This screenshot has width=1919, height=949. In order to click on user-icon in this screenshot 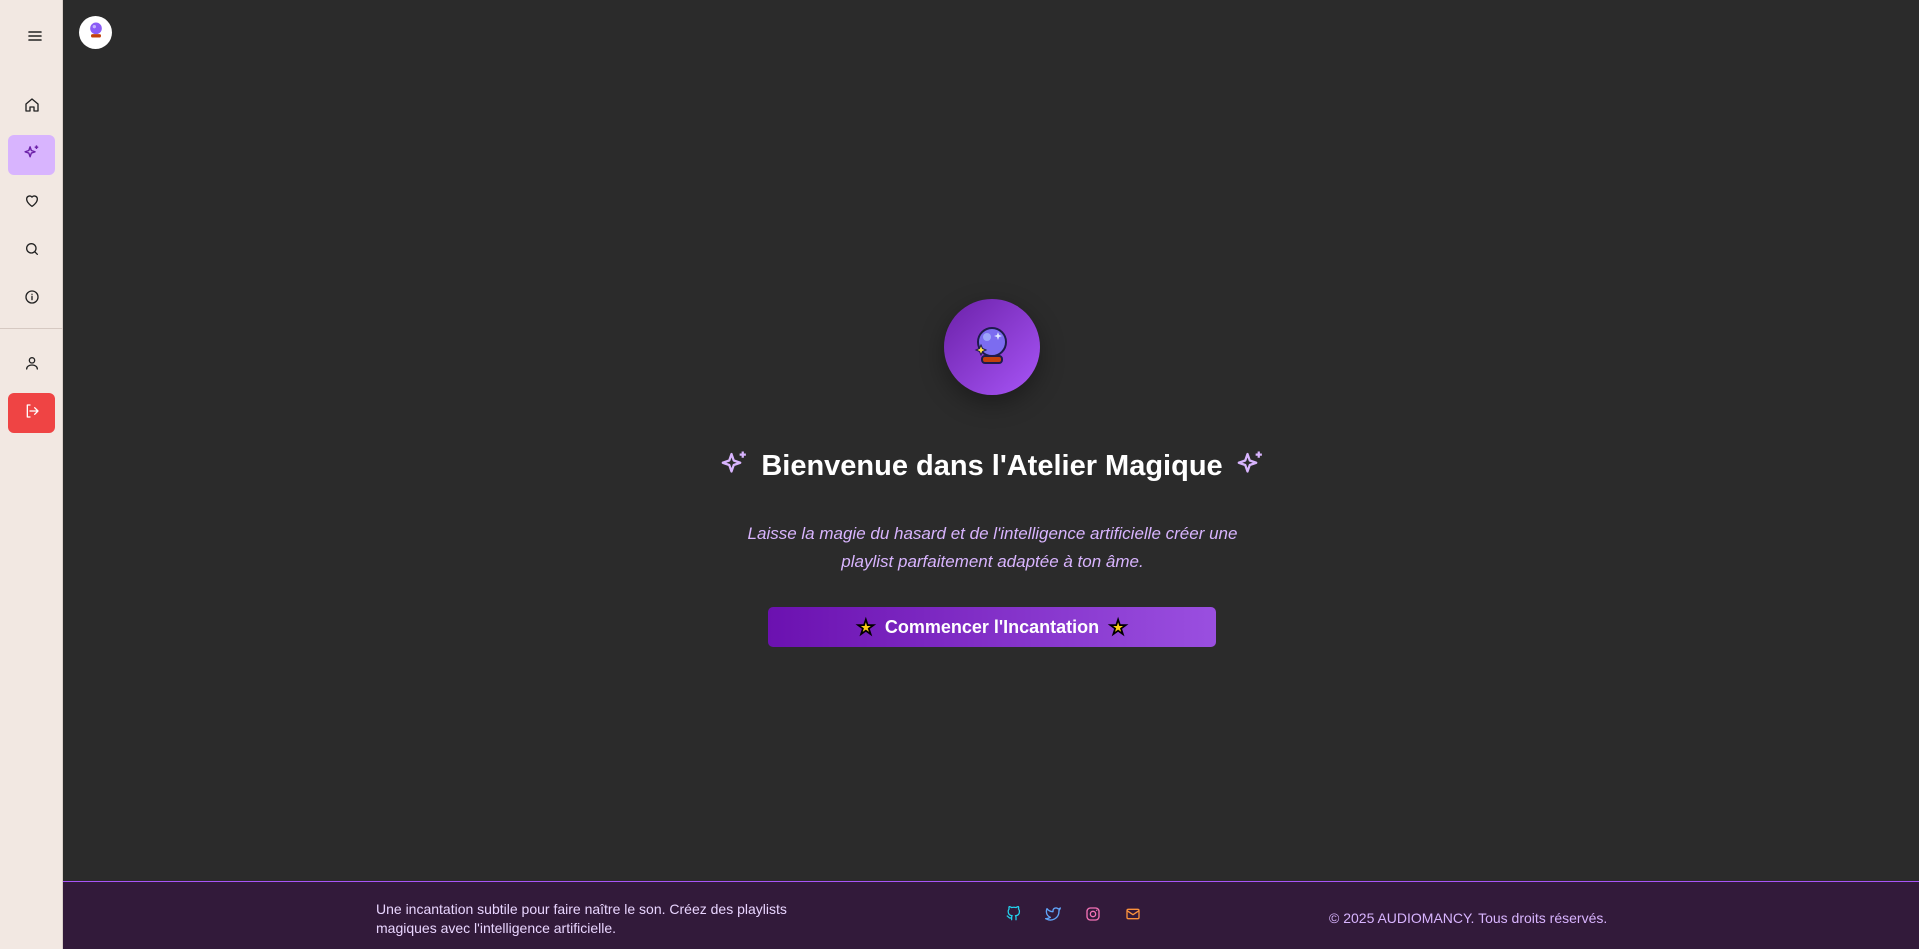, I will do `click(32, 365)`.